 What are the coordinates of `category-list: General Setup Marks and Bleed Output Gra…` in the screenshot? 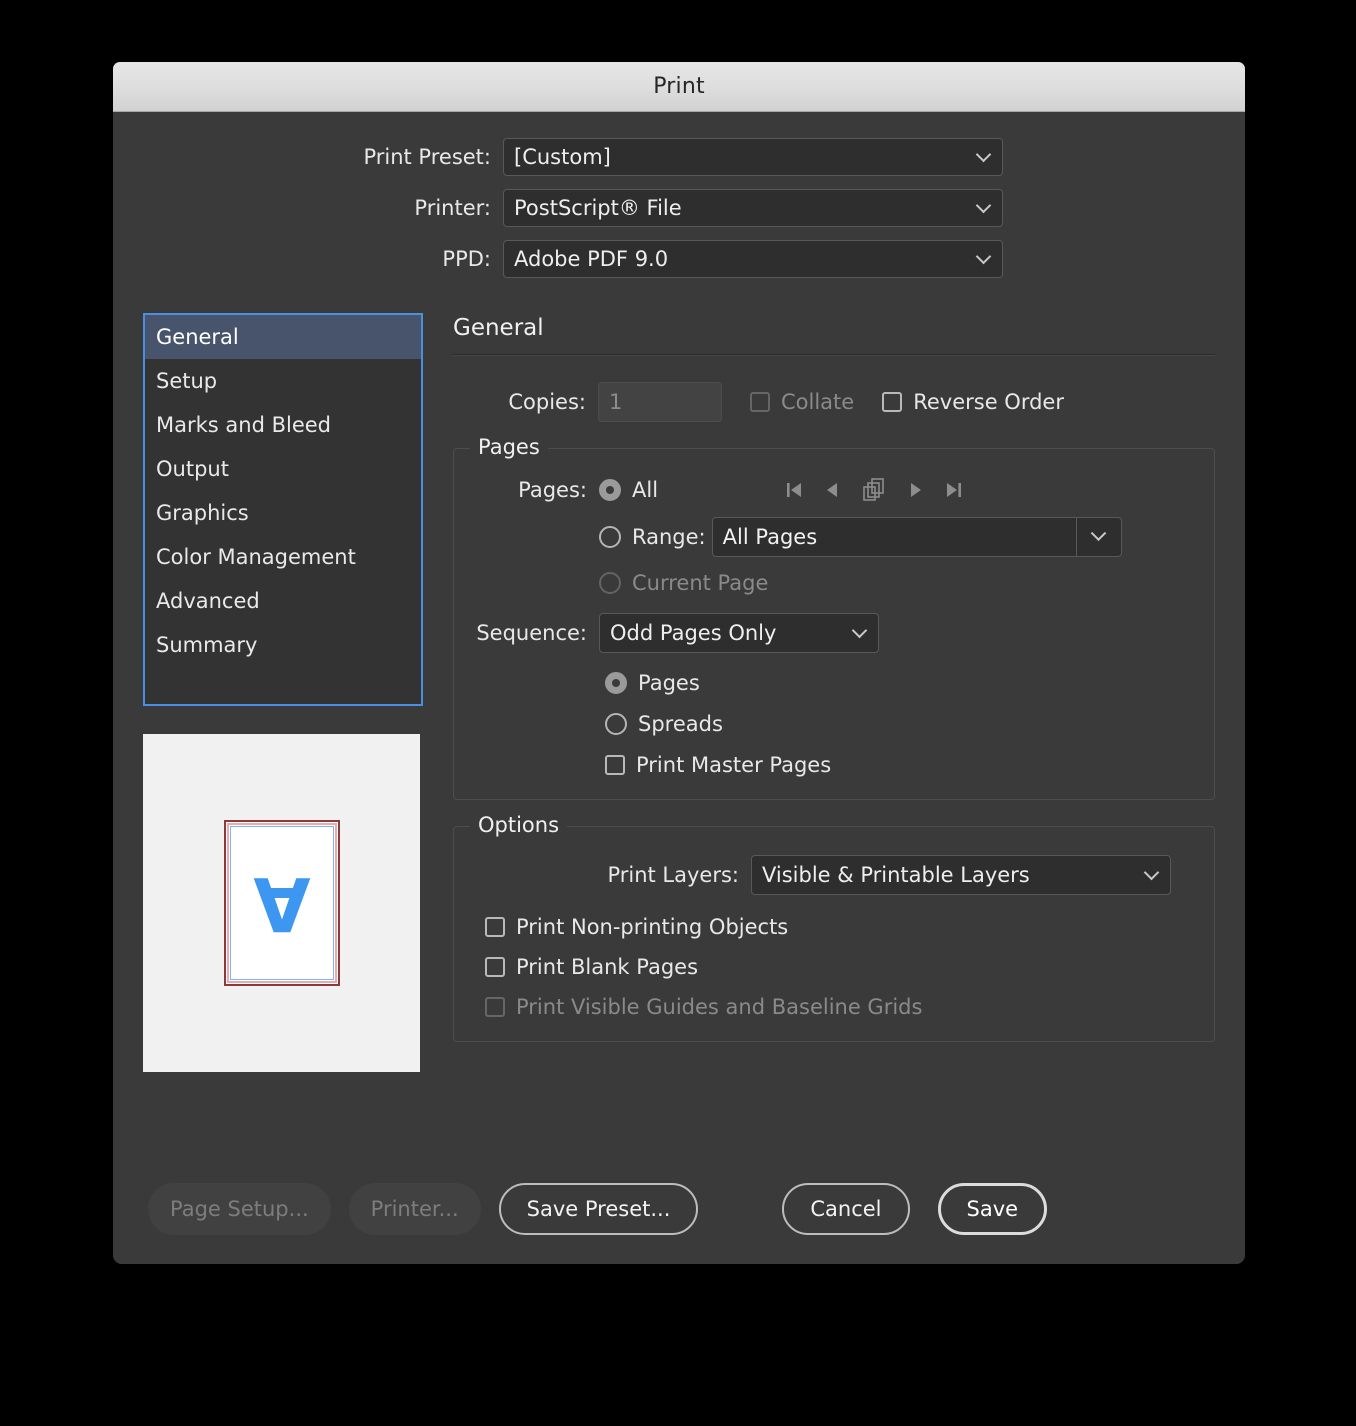 It's located at (283, 509).